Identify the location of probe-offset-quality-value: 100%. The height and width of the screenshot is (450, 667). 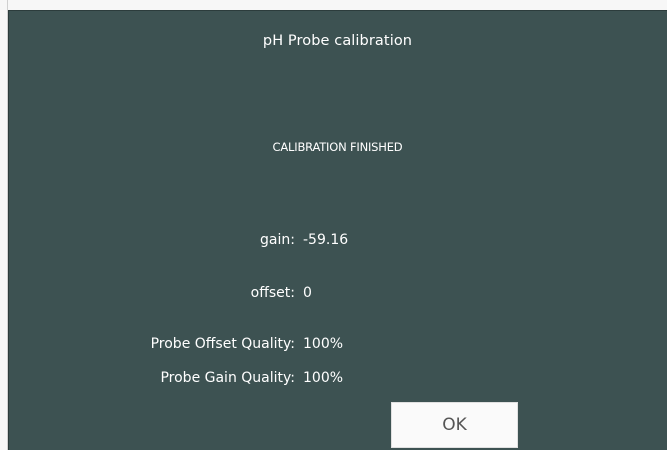
(323, 344).